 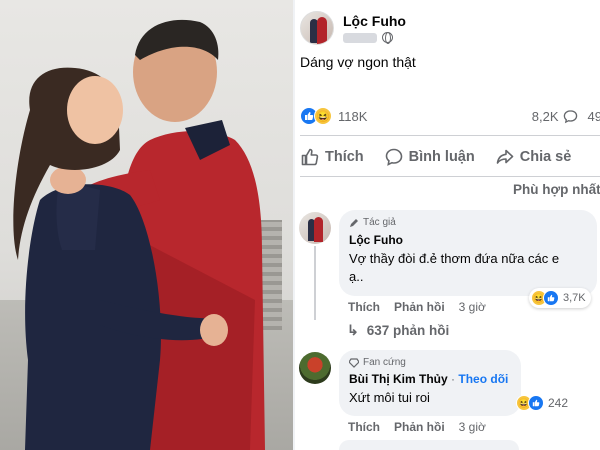 What do you see at coordinates (398, 330) in the screenshot?
I see `view-replies-link: ↳ 637 phản hồi` at bounding box center [398, 330].